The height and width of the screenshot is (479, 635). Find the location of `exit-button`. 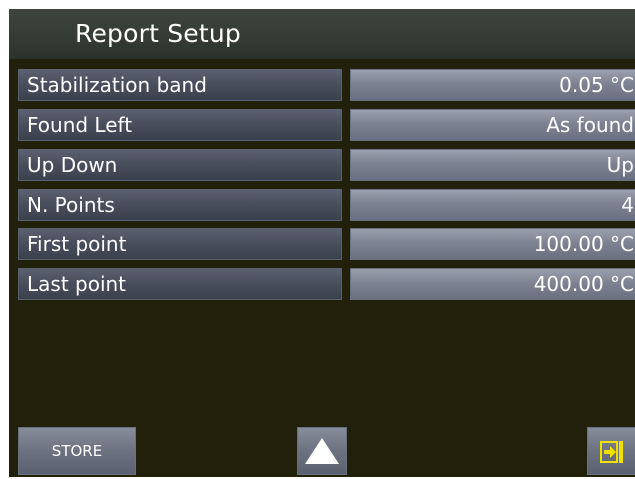

exit-button is located at coordinates (611, 451).